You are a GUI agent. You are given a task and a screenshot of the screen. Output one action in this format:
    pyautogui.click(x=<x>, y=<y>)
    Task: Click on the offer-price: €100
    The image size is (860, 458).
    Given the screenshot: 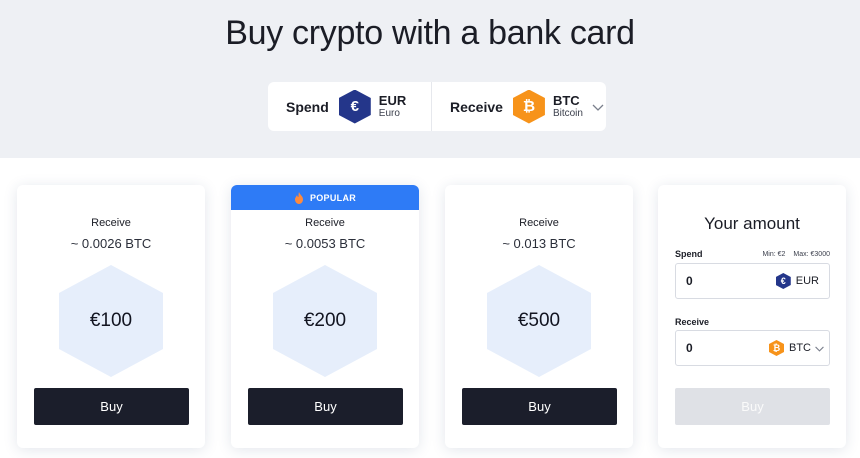 What is the action you would take?
    pyautogui.click(x=111, y=321)
    